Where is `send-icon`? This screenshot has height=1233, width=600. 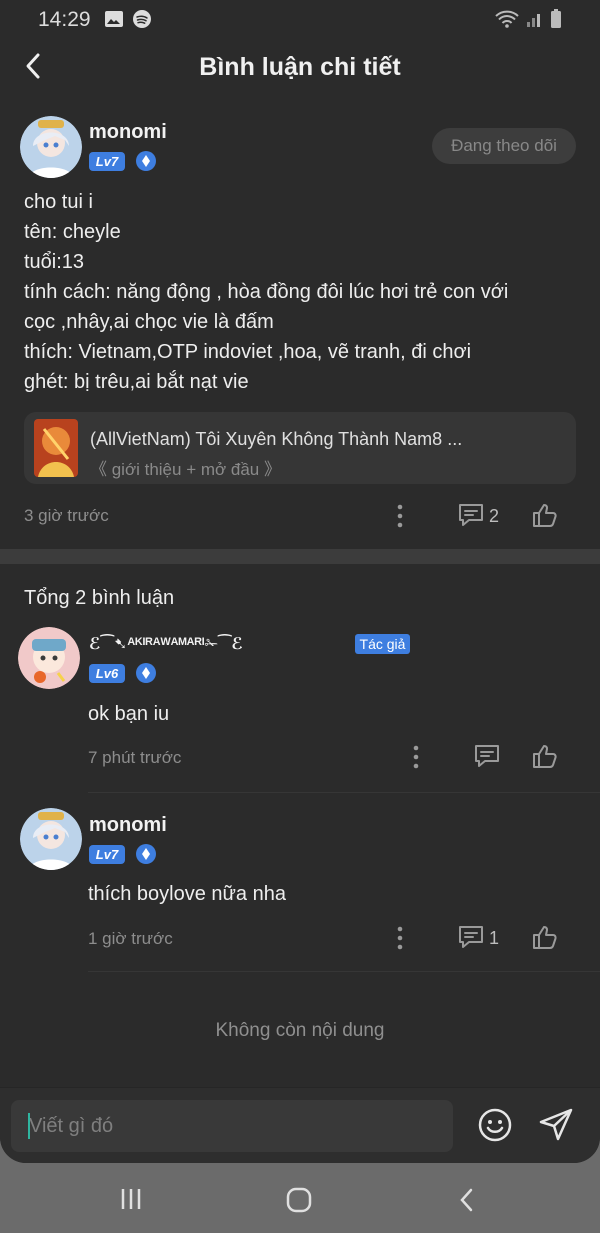
send-icon is located at coordinates (556, 1125).